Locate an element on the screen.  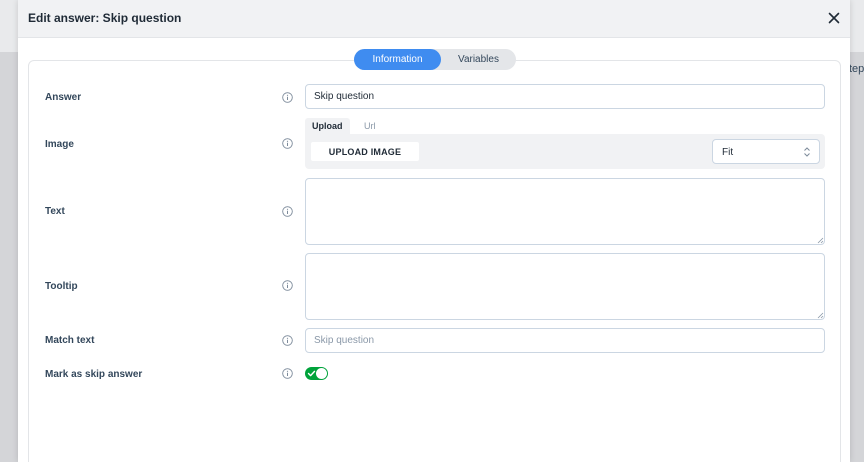
text-textarea is located at coordinates (565, 211).